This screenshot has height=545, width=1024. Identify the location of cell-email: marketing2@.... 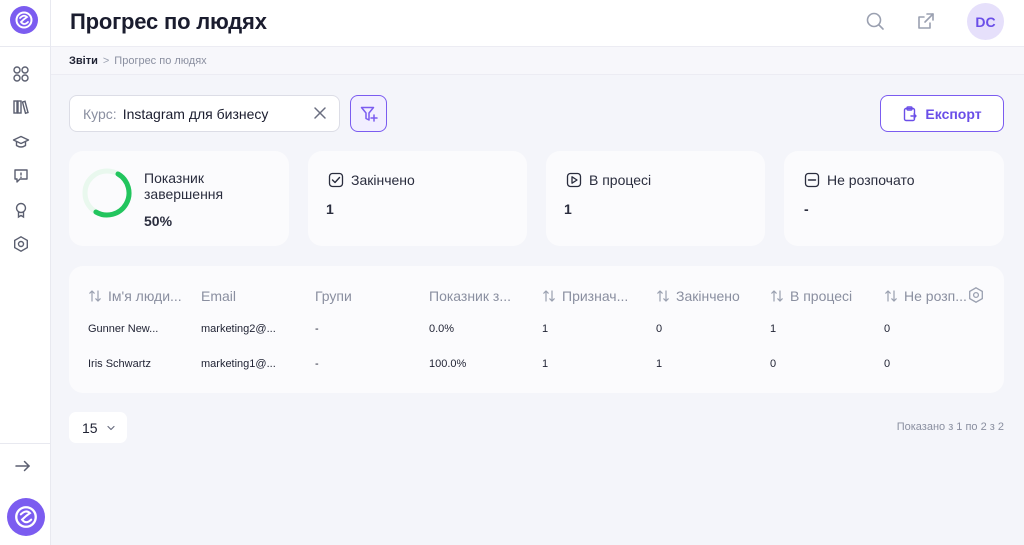
(238, 329).